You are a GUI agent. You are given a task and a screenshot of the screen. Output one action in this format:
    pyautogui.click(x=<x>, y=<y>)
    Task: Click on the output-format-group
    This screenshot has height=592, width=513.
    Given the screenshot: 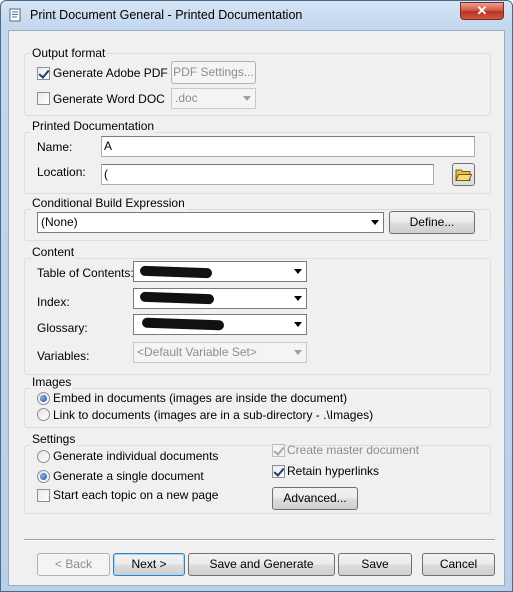 What is the action you would take?
    pyautogui.click(x=257, y=84)
    